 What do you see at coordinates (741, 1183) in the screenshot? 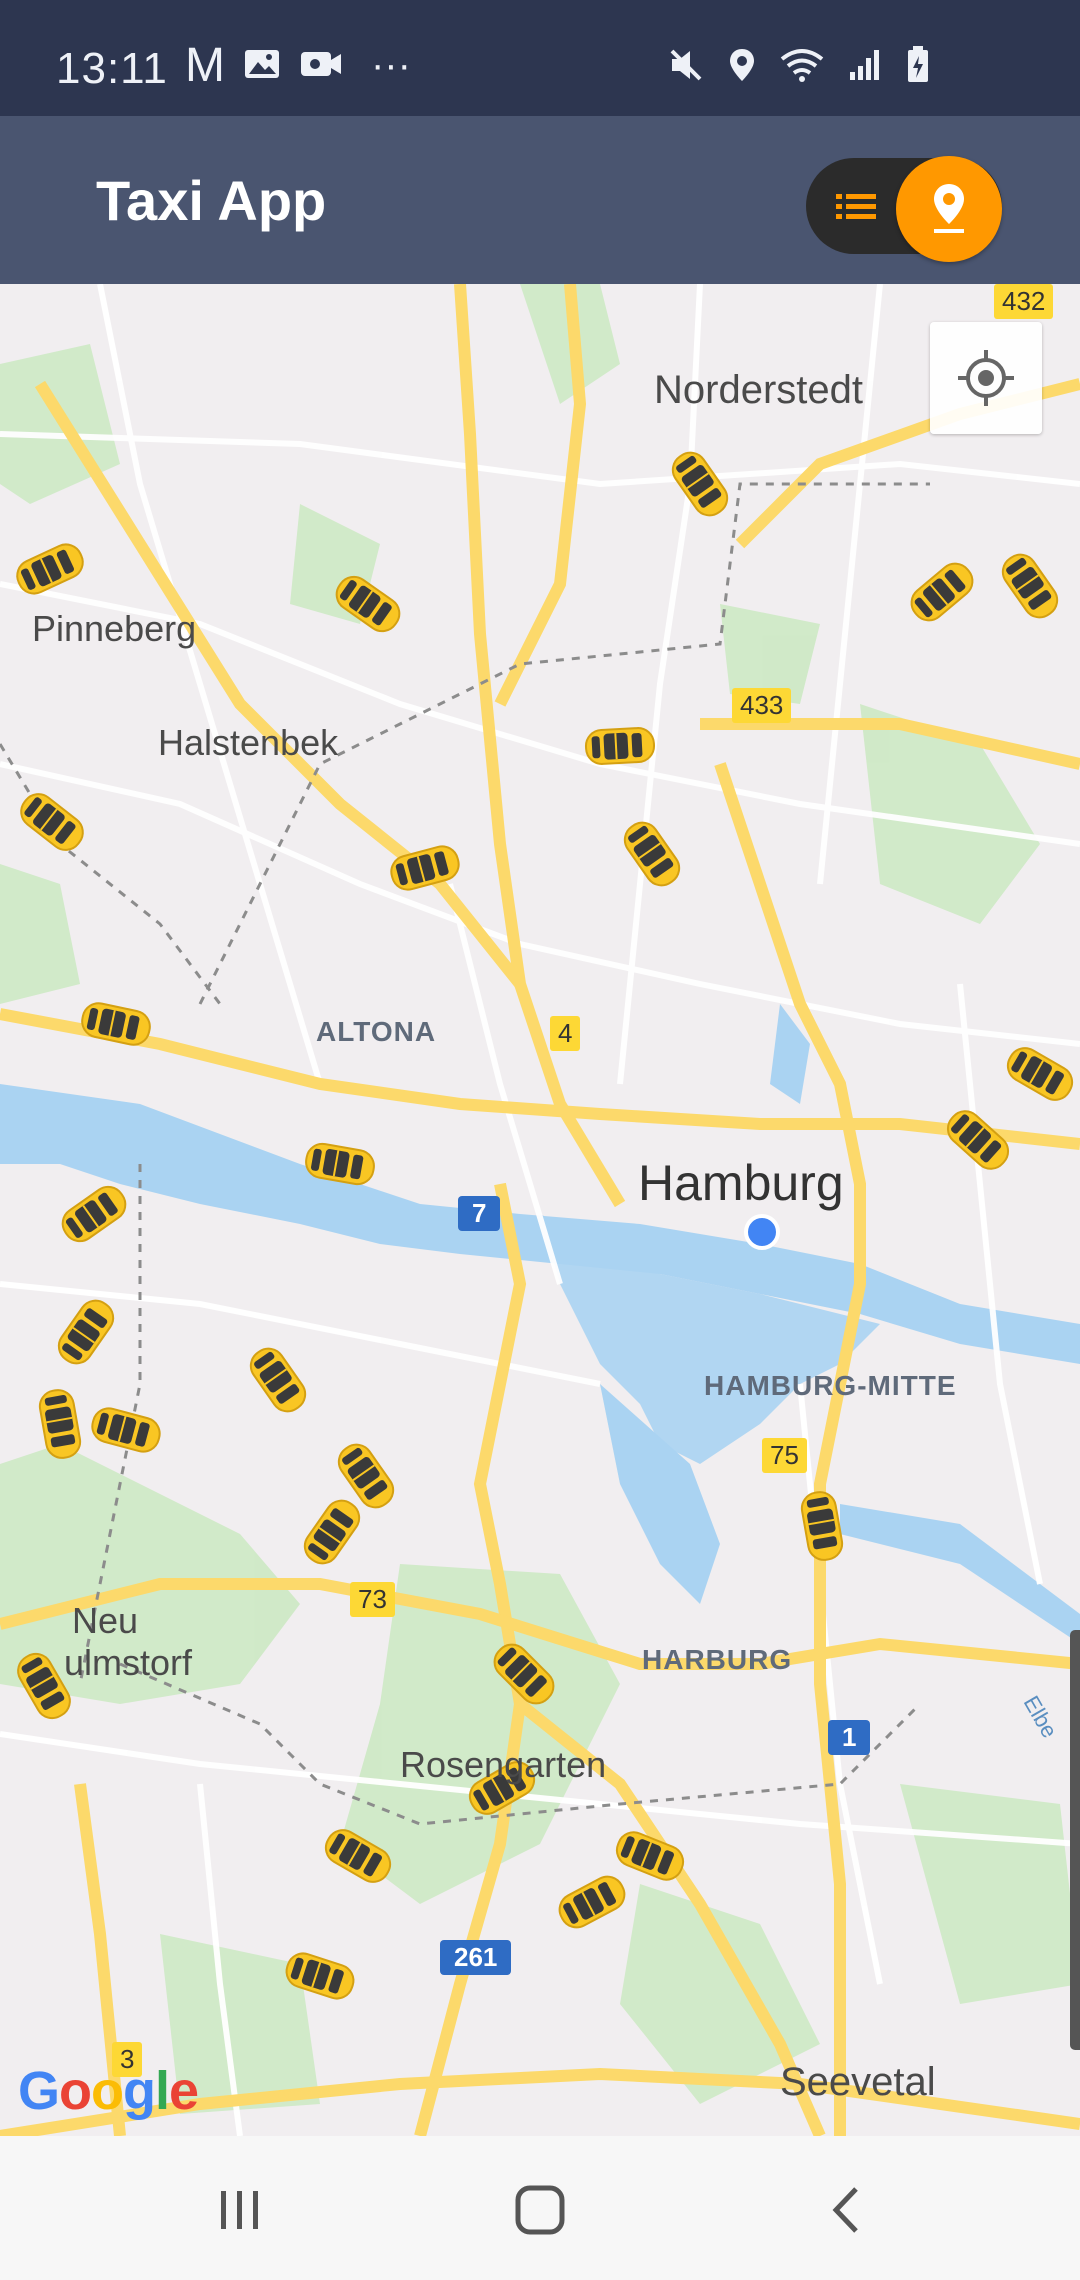
I see `city-label: Hamburg` at bounding box center [741, 1183].